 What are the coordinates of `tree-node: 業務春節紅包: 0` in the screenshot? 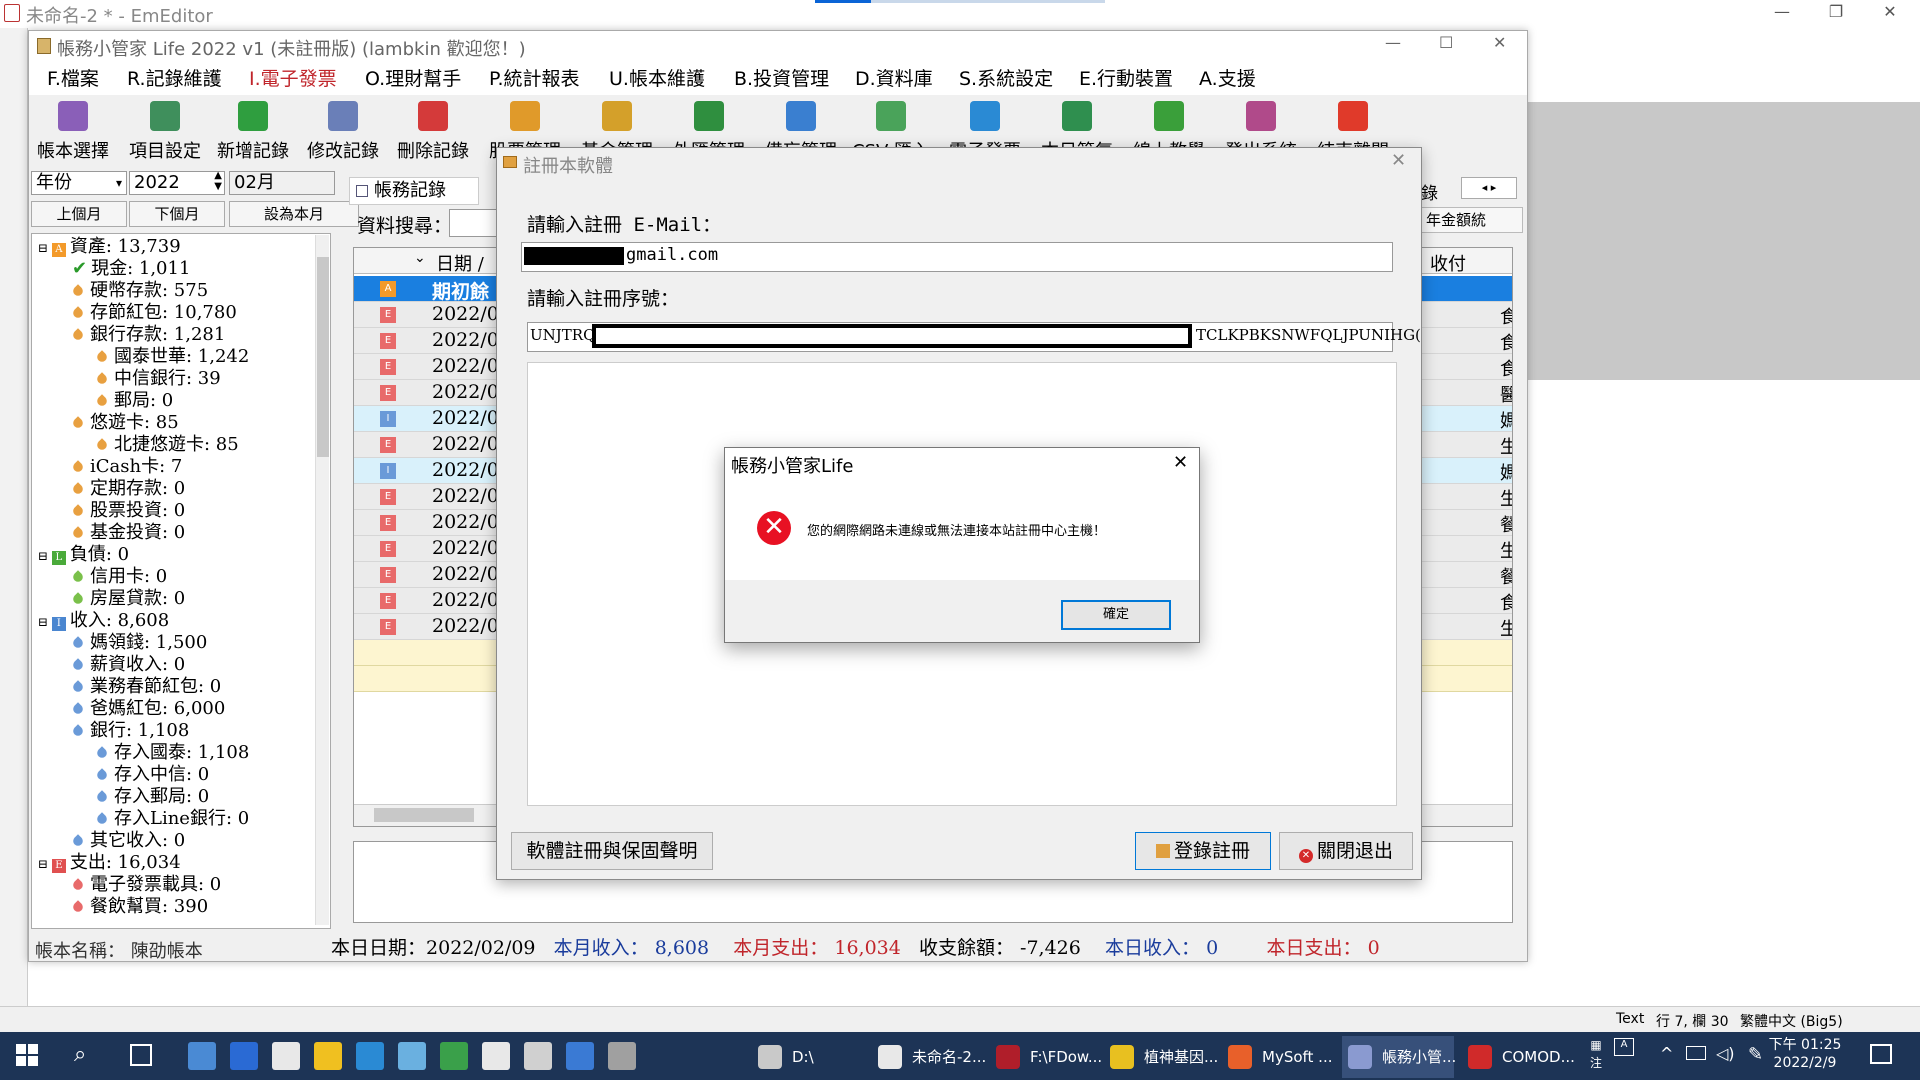 It's located at (146, 687).